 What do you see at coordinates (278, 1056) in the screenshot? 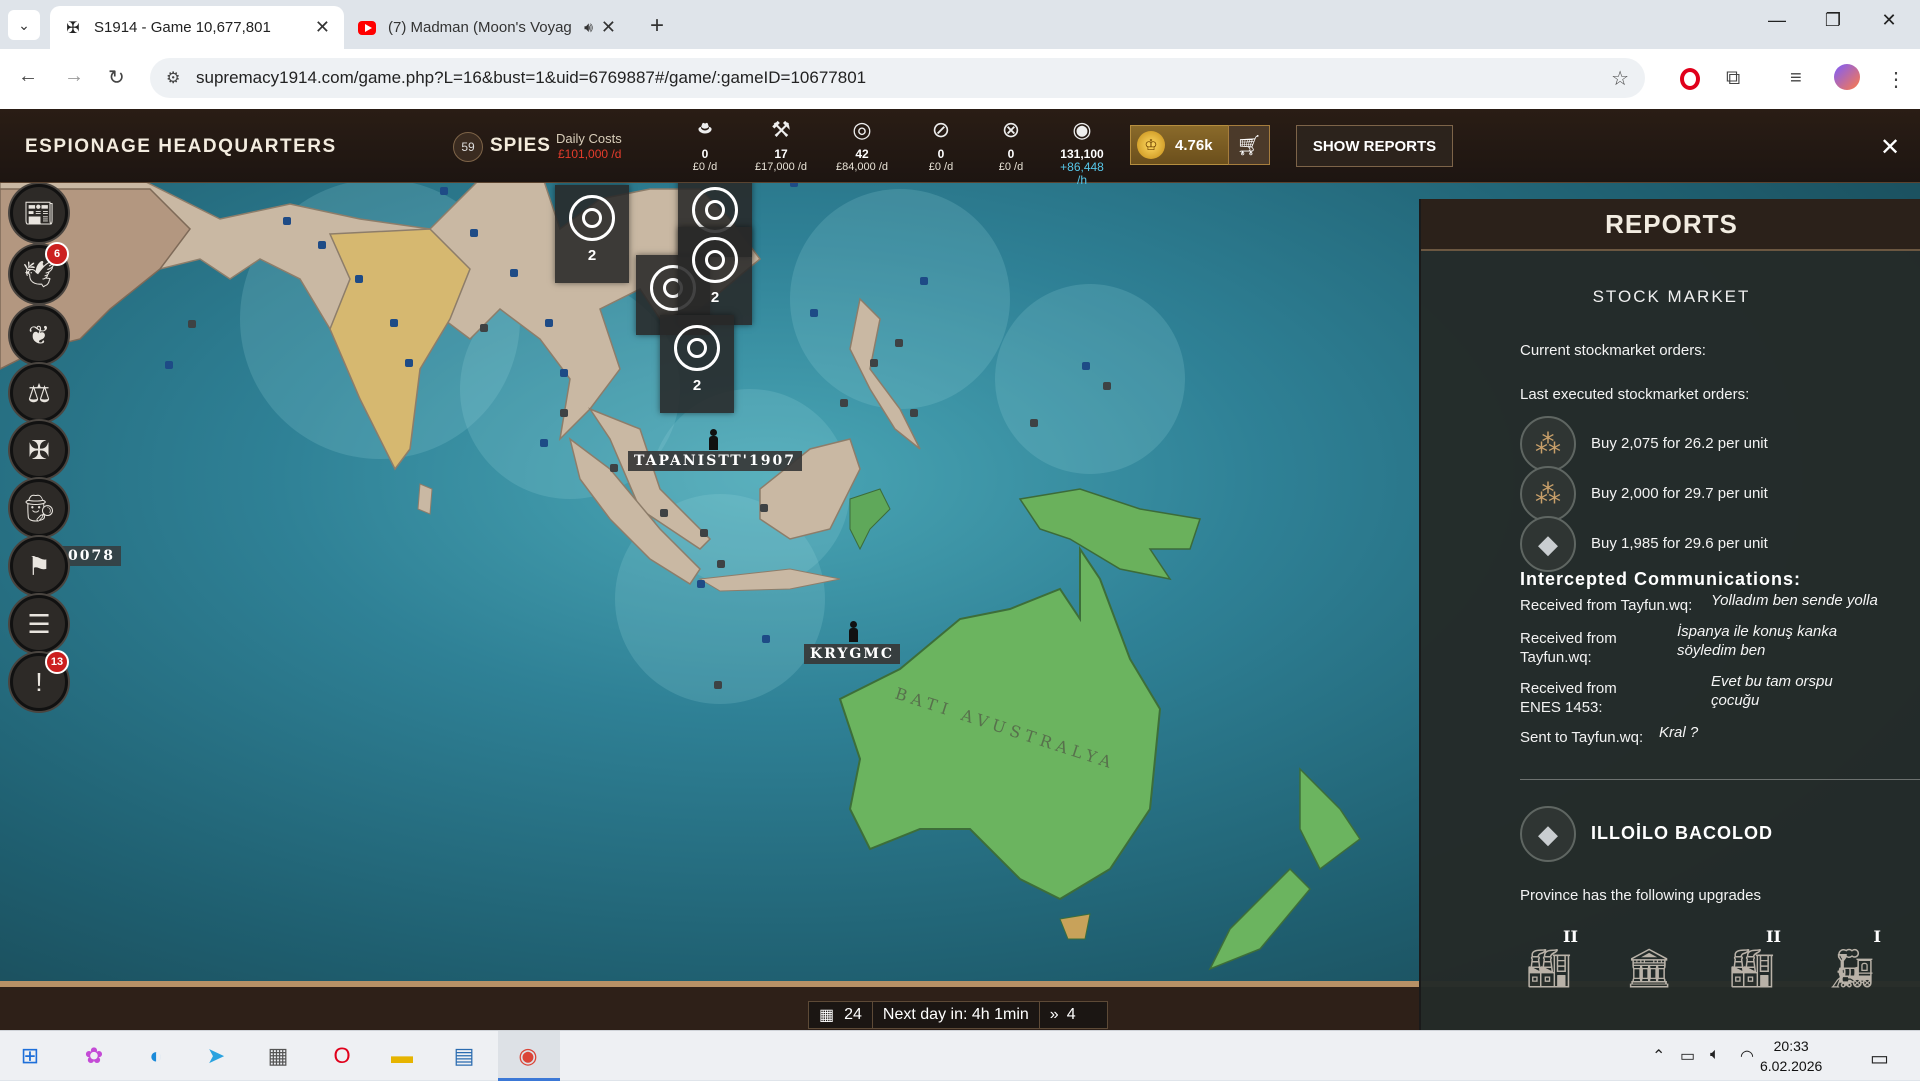
I see `calculator-icon: ▦` at bounding box center [278, 1056].